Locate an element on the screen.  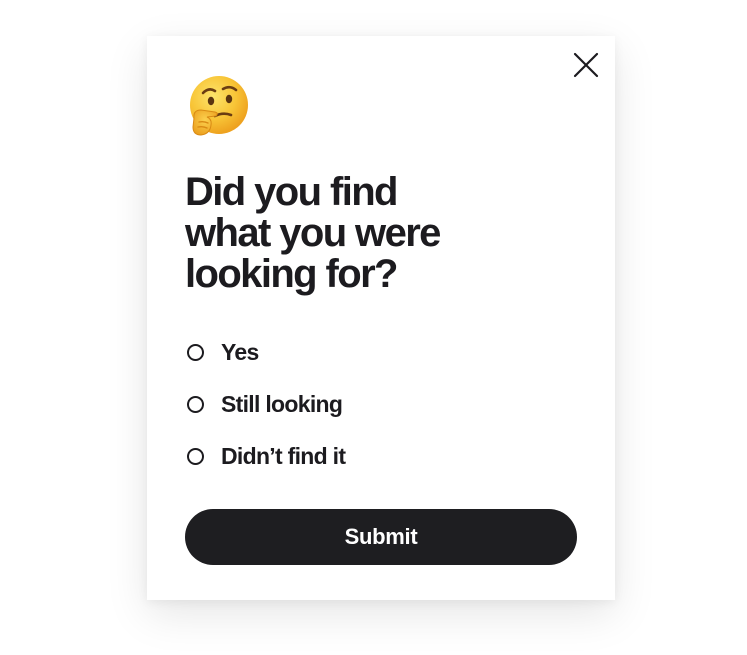
title-line-3: looking for? is located at coordinates (291, 274).